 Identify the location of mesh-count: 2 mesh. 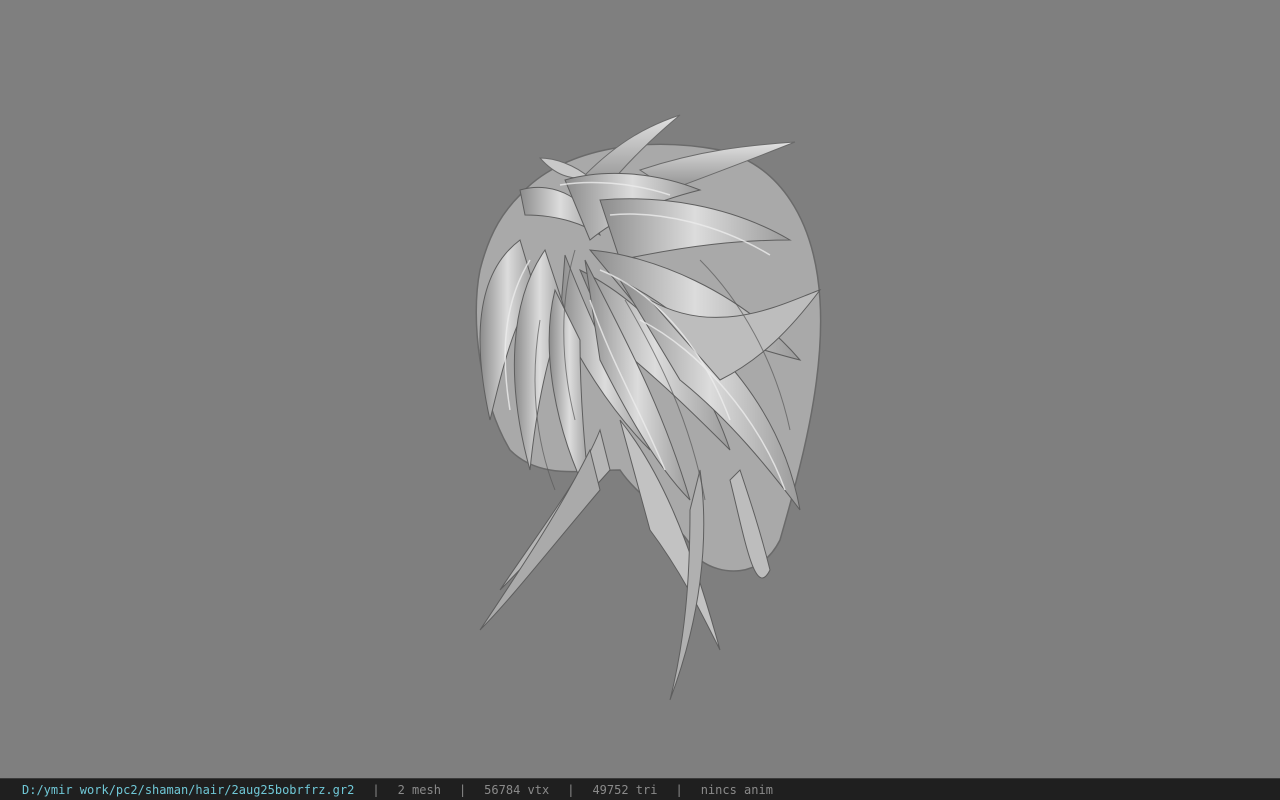
(419, 789).